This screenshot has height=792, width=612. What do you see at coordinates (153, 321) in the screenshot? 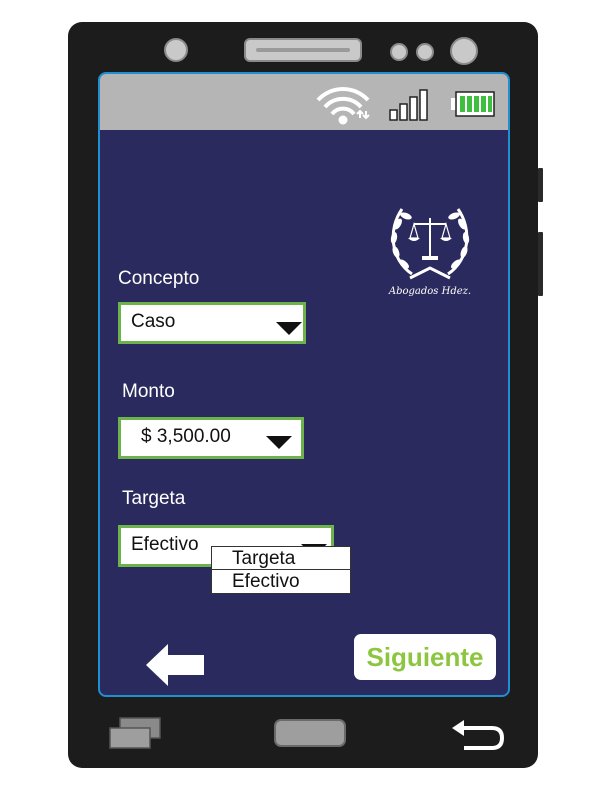
I see `concepto-value: Caso` at bounding box center [153, 321].